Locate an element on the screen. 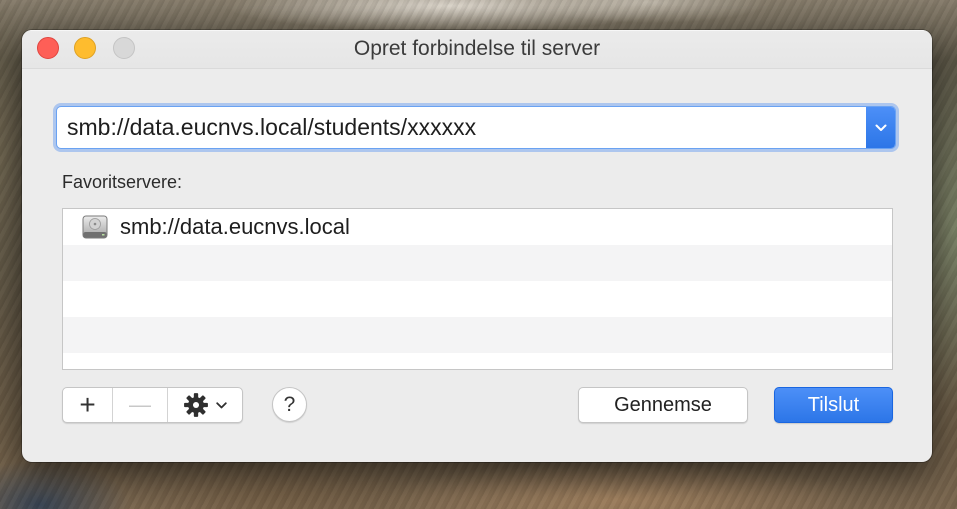 The height and width of the screenshot is (509, 957). title-bar: Opret forbindelse til server is located at coordinates (477, 49).